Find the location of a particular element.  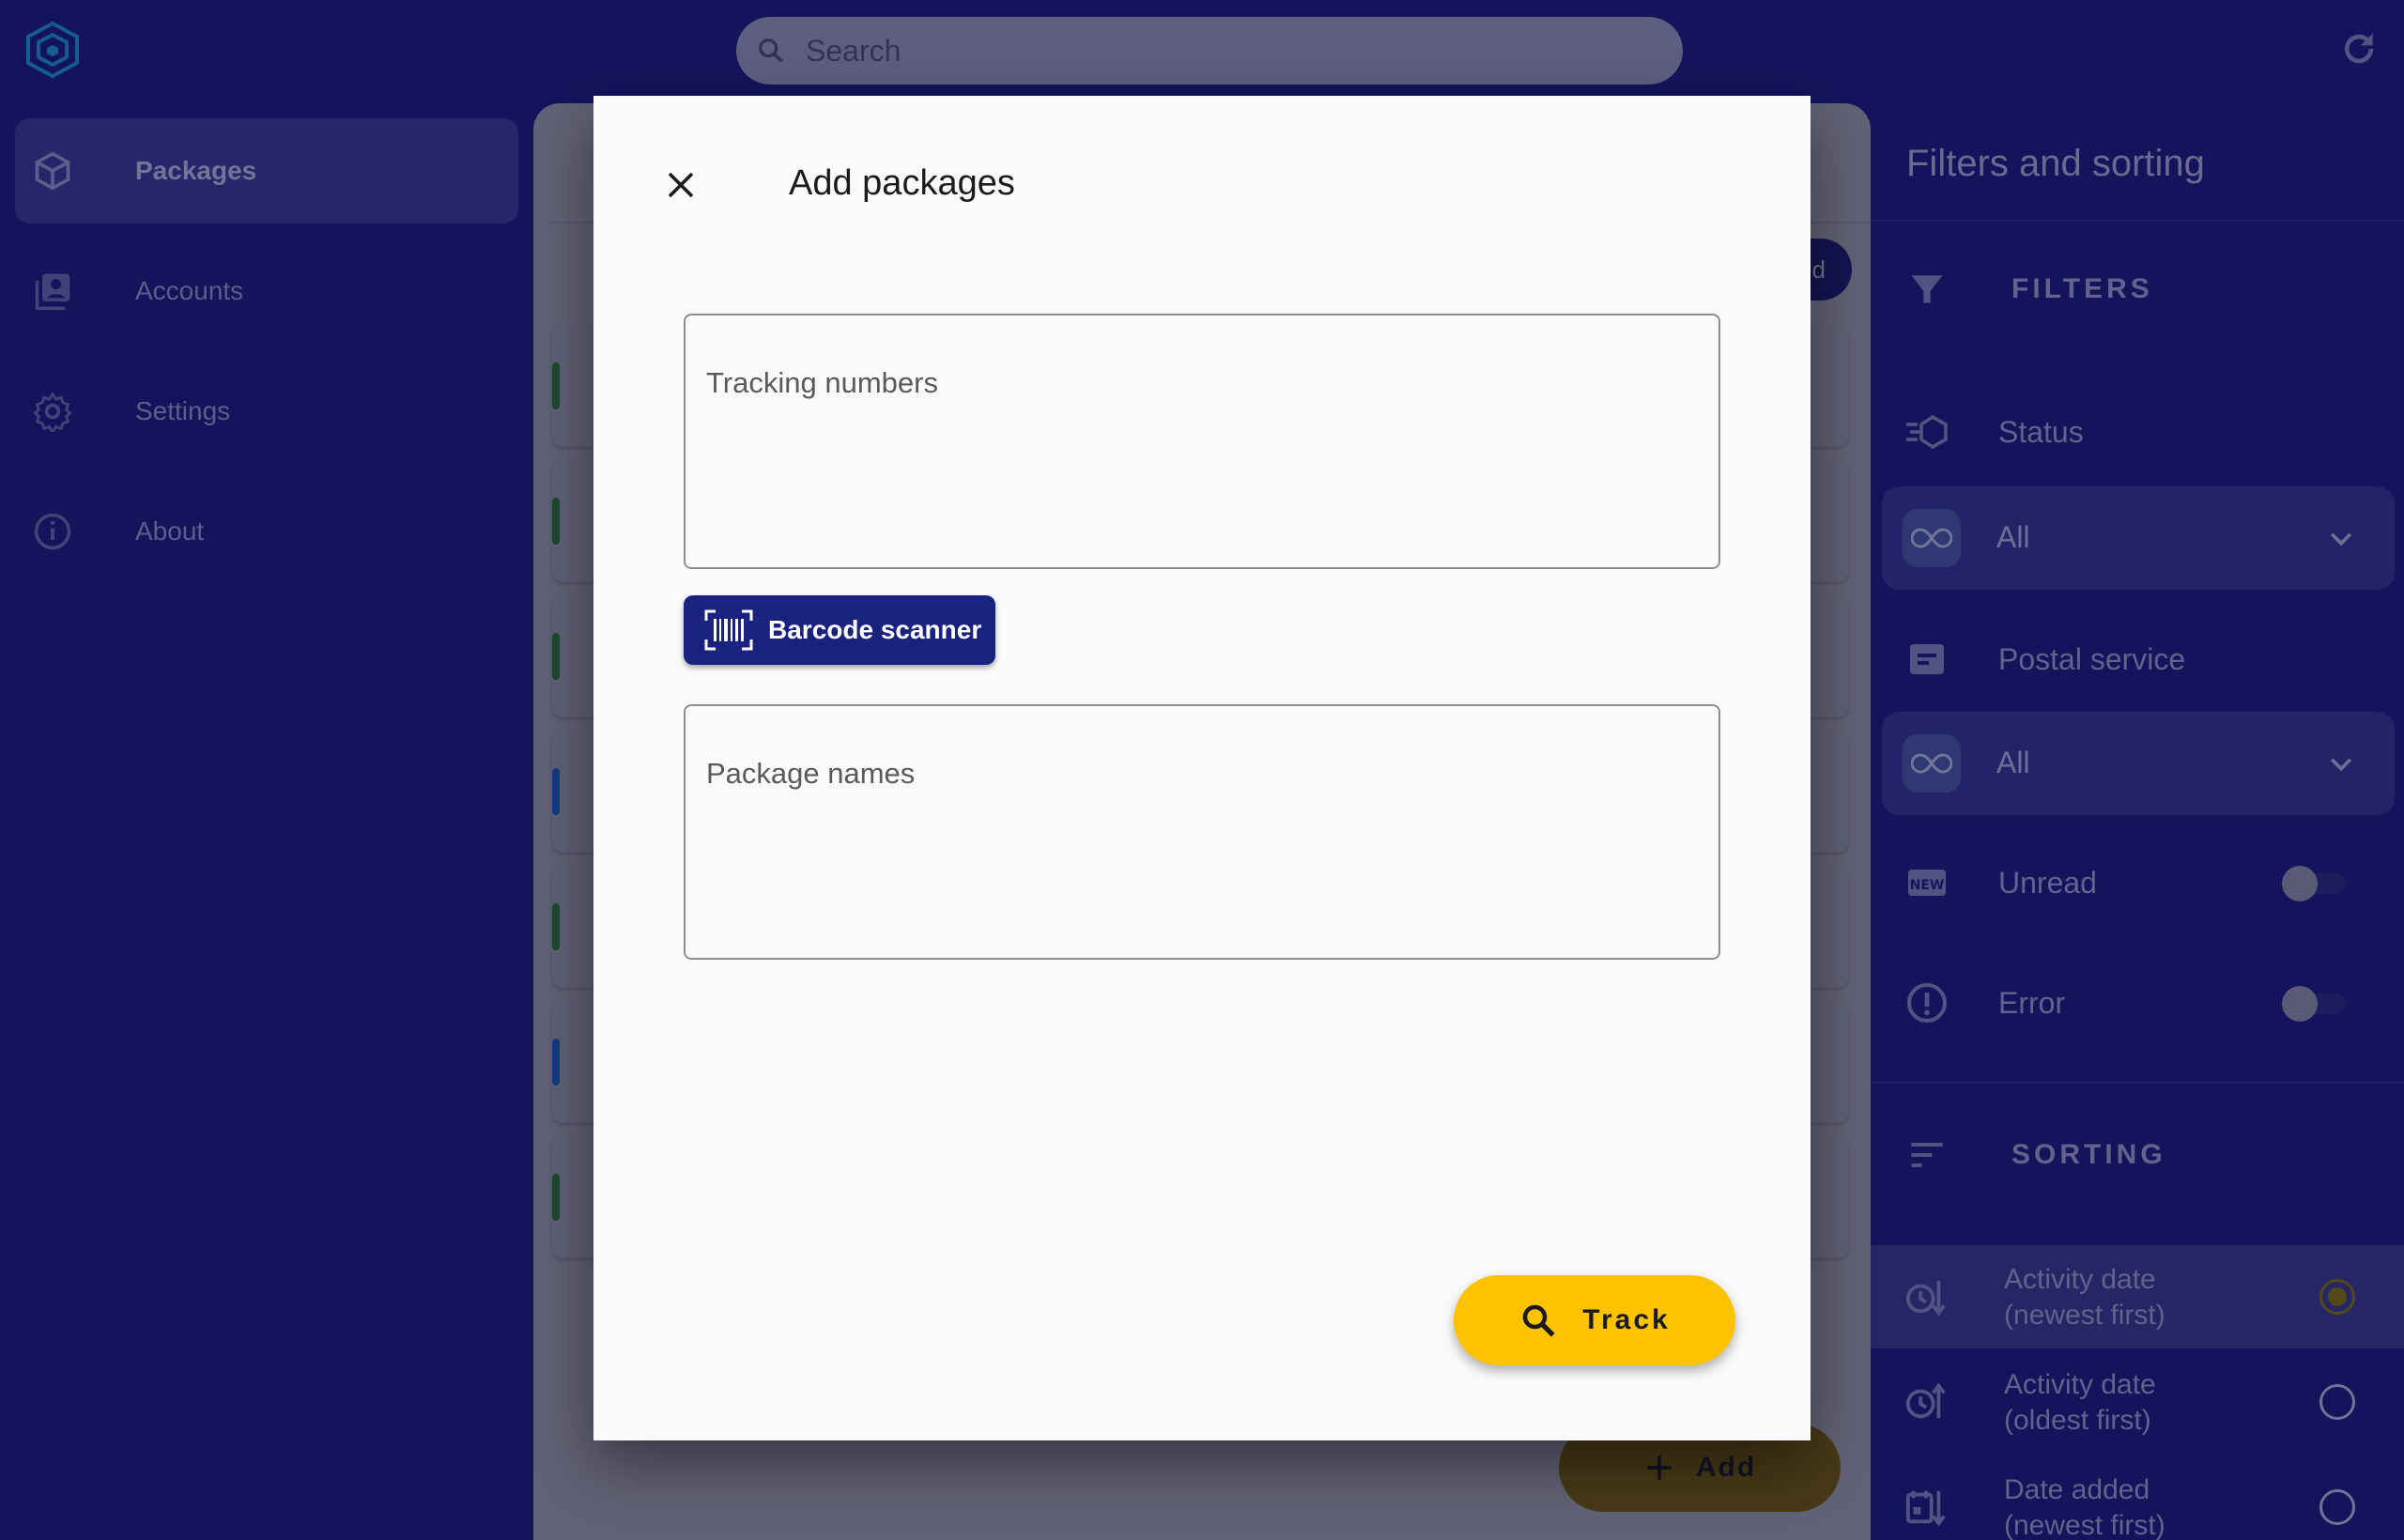

tracking-numbers-field: Tracking numbers is located at coordinates (1202, 441).